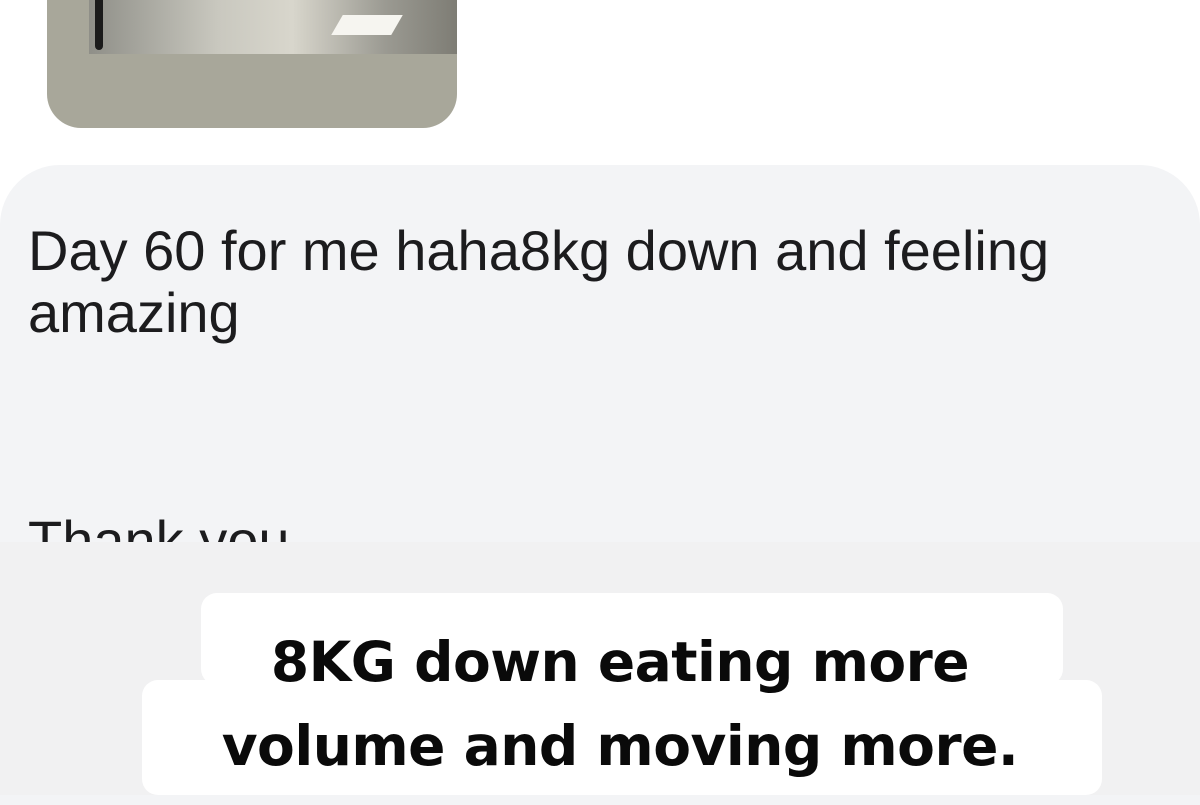 Image resolution: width=1200 pixels, height=805 pixels. What do you see at coordinates (252, 64) in the screenshot?
I see `post-photo-thumbnail` at bounding box center [252, 64].